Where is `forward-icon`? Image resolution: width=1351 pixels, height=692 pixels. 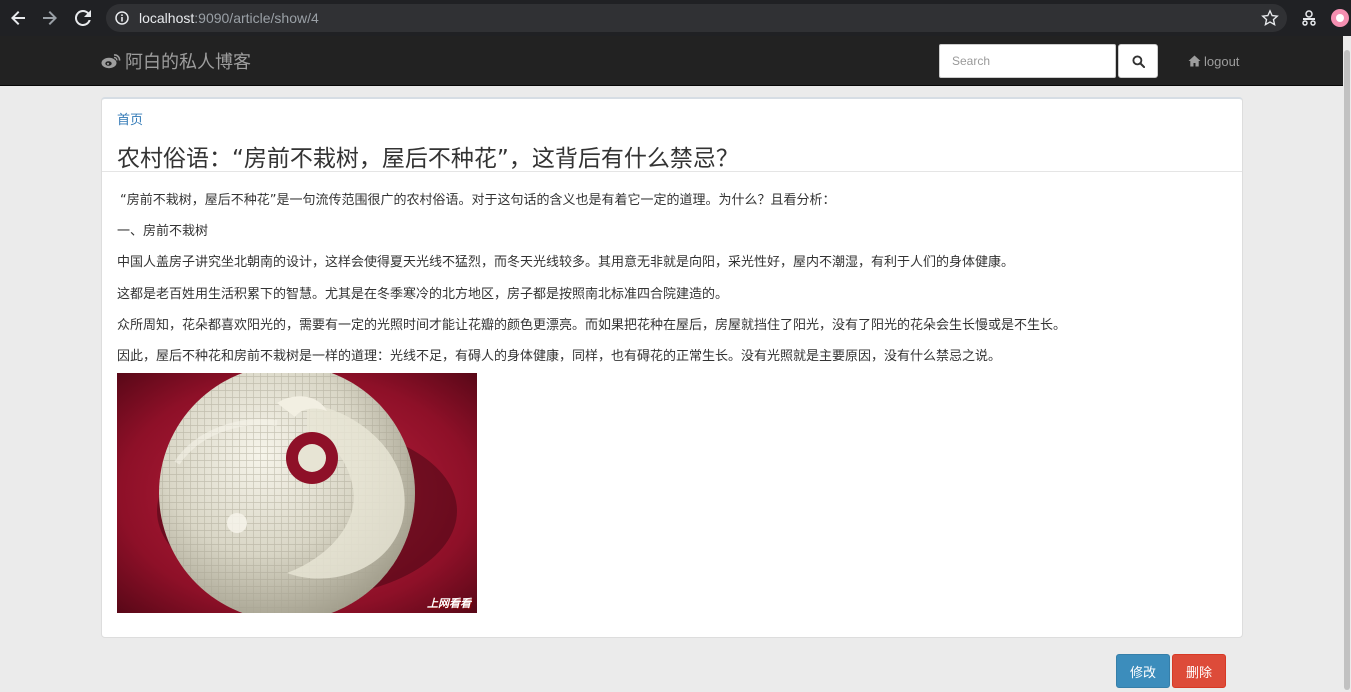
forward-icon is located at coordinates (50, 18).